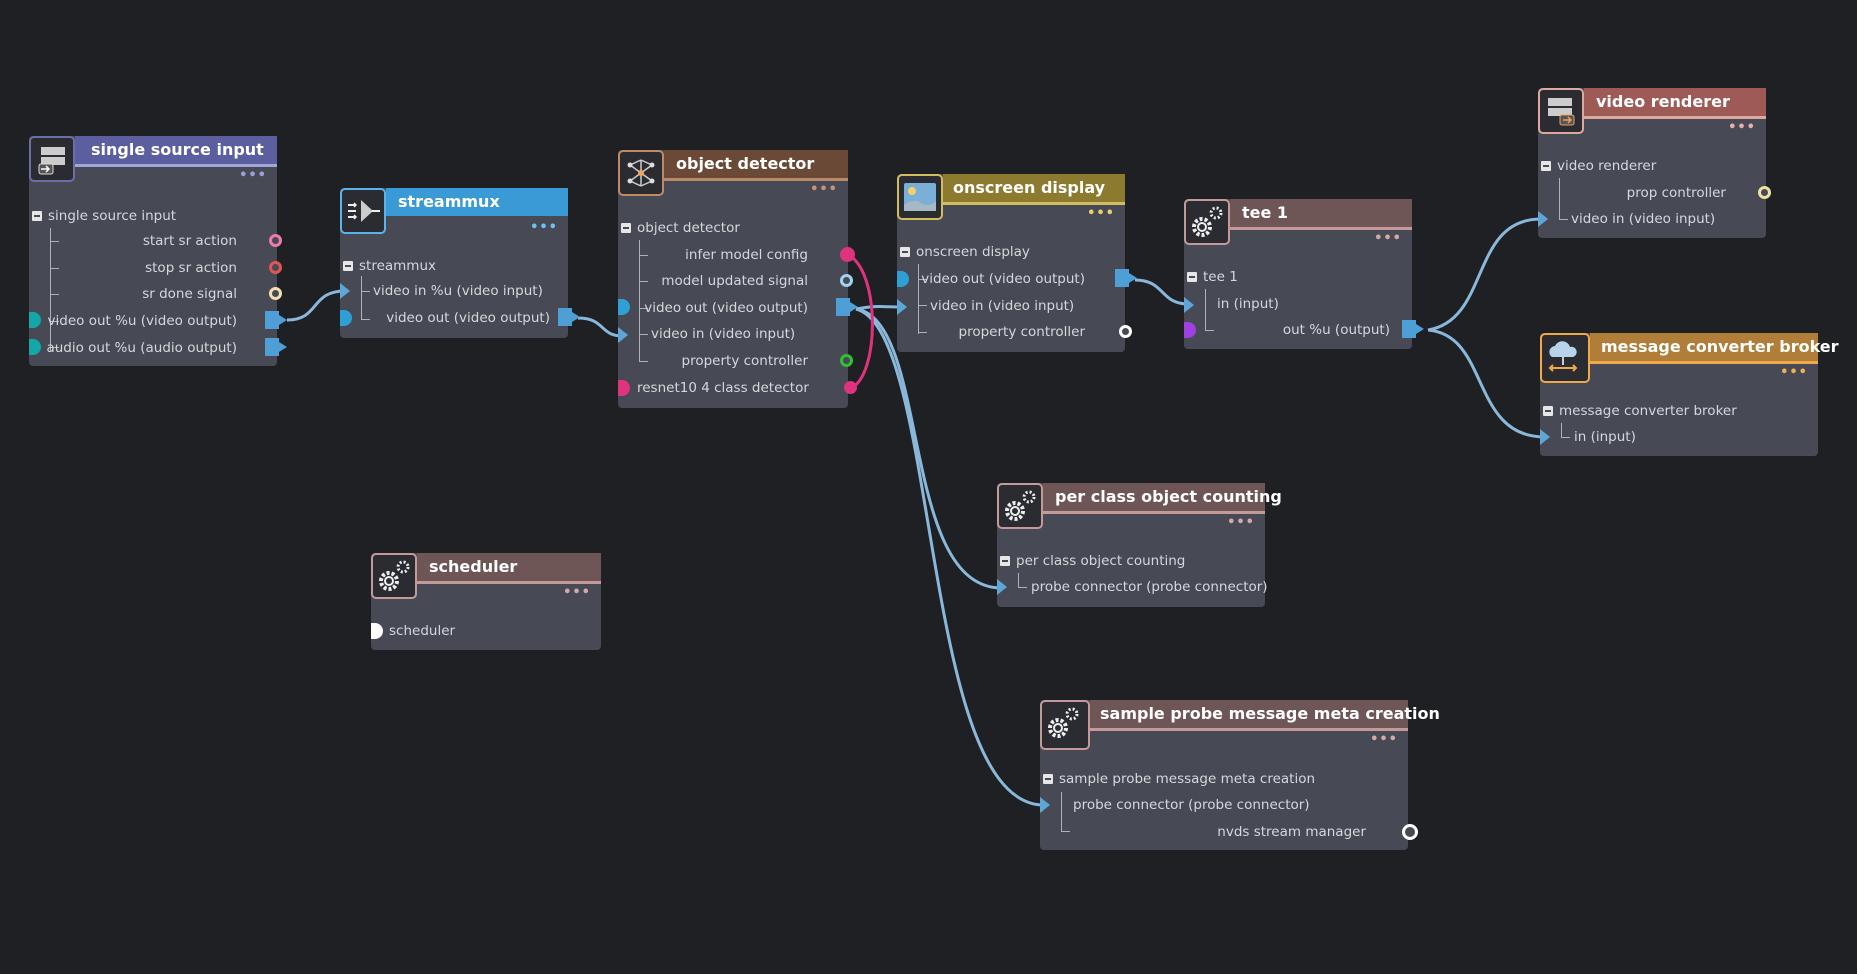 The width and height of the screenshot is (1857, 974). I want to click on node-title: object detector, so click(745, 163).